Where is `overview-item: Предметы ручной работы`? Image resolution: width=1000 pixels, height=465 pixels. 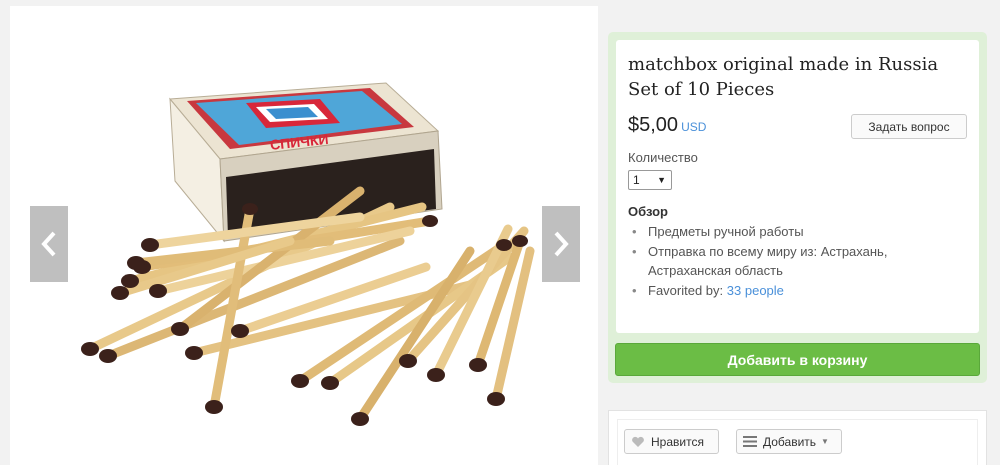
overview-item: Предметы ручной работы is located at coordinates (797, 232).